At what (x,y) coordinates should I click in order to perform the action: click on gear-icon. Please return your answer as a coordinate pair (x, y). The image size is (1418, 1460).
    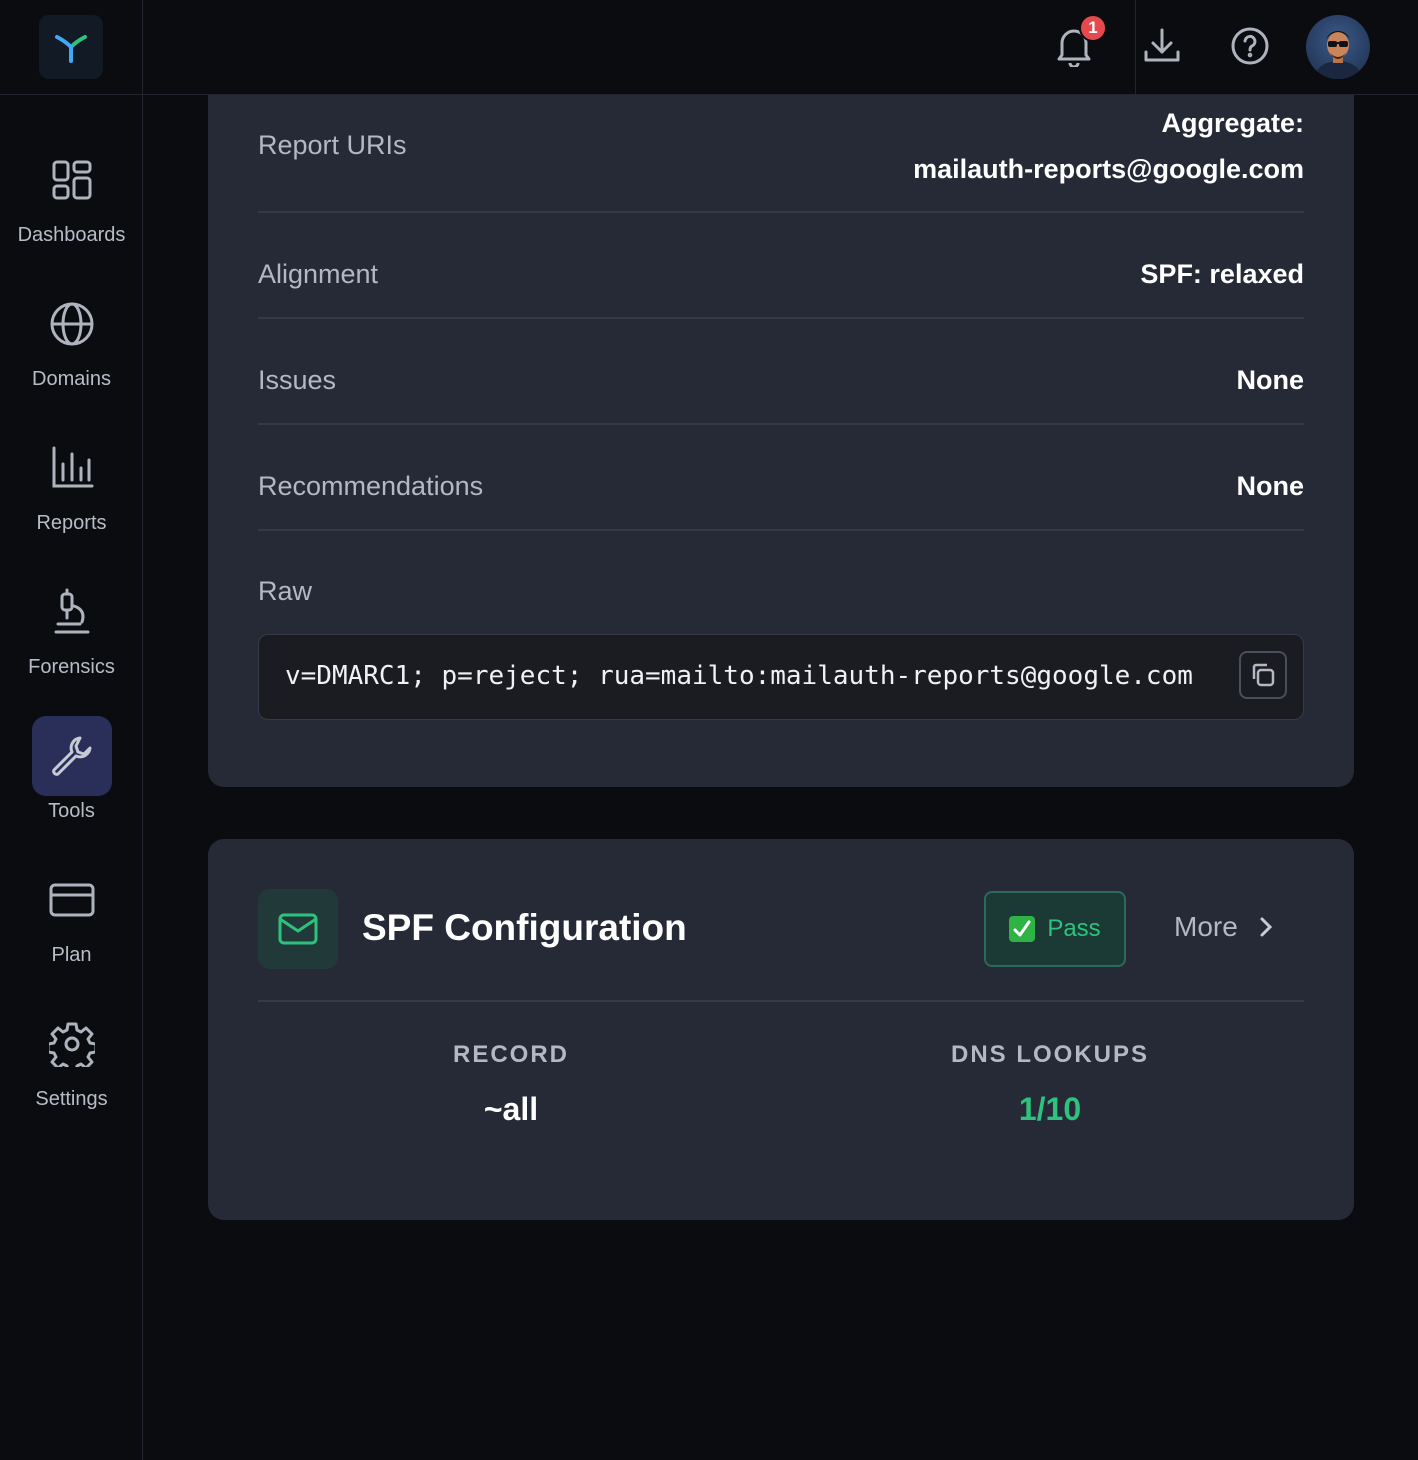
    Looking at the image, I should click on (72, 1044).